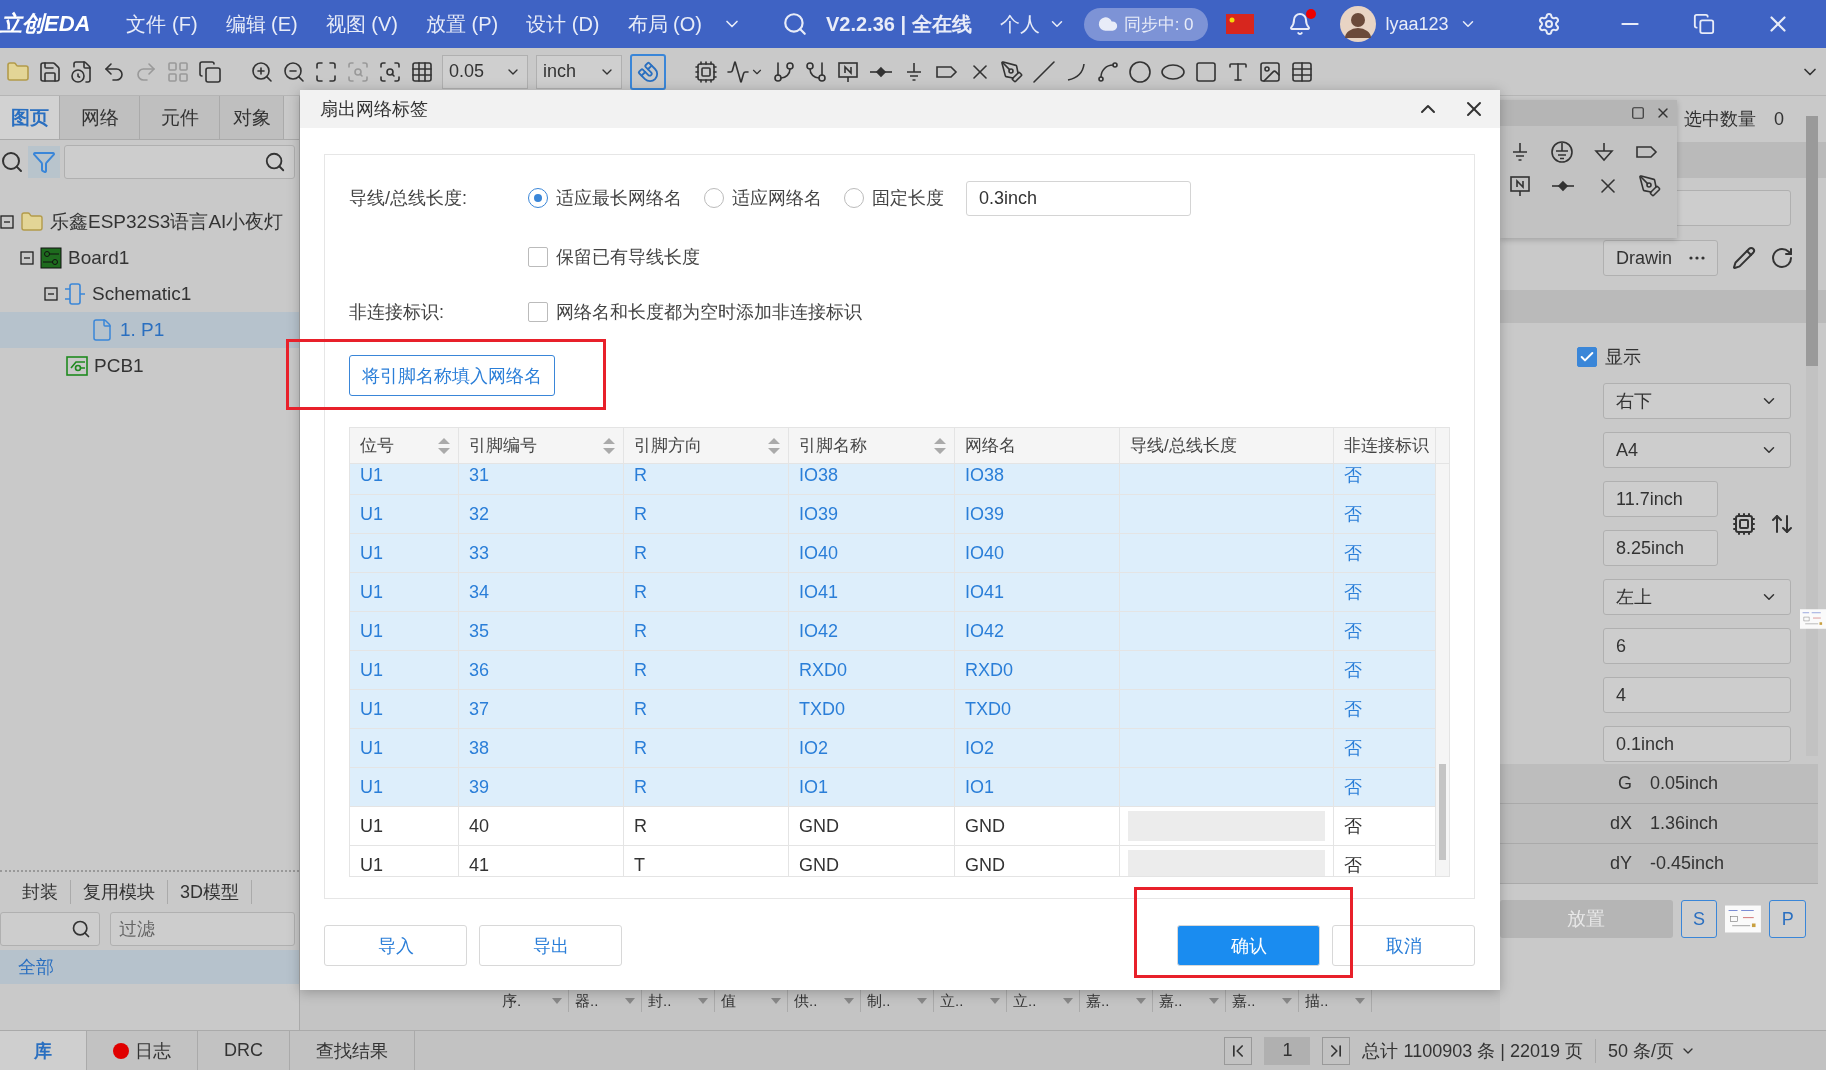  What do you see at coordinates (352, 1050) in the screenshot?
I see `status-tab: 查找结果` at bounding box center [352, 1050].